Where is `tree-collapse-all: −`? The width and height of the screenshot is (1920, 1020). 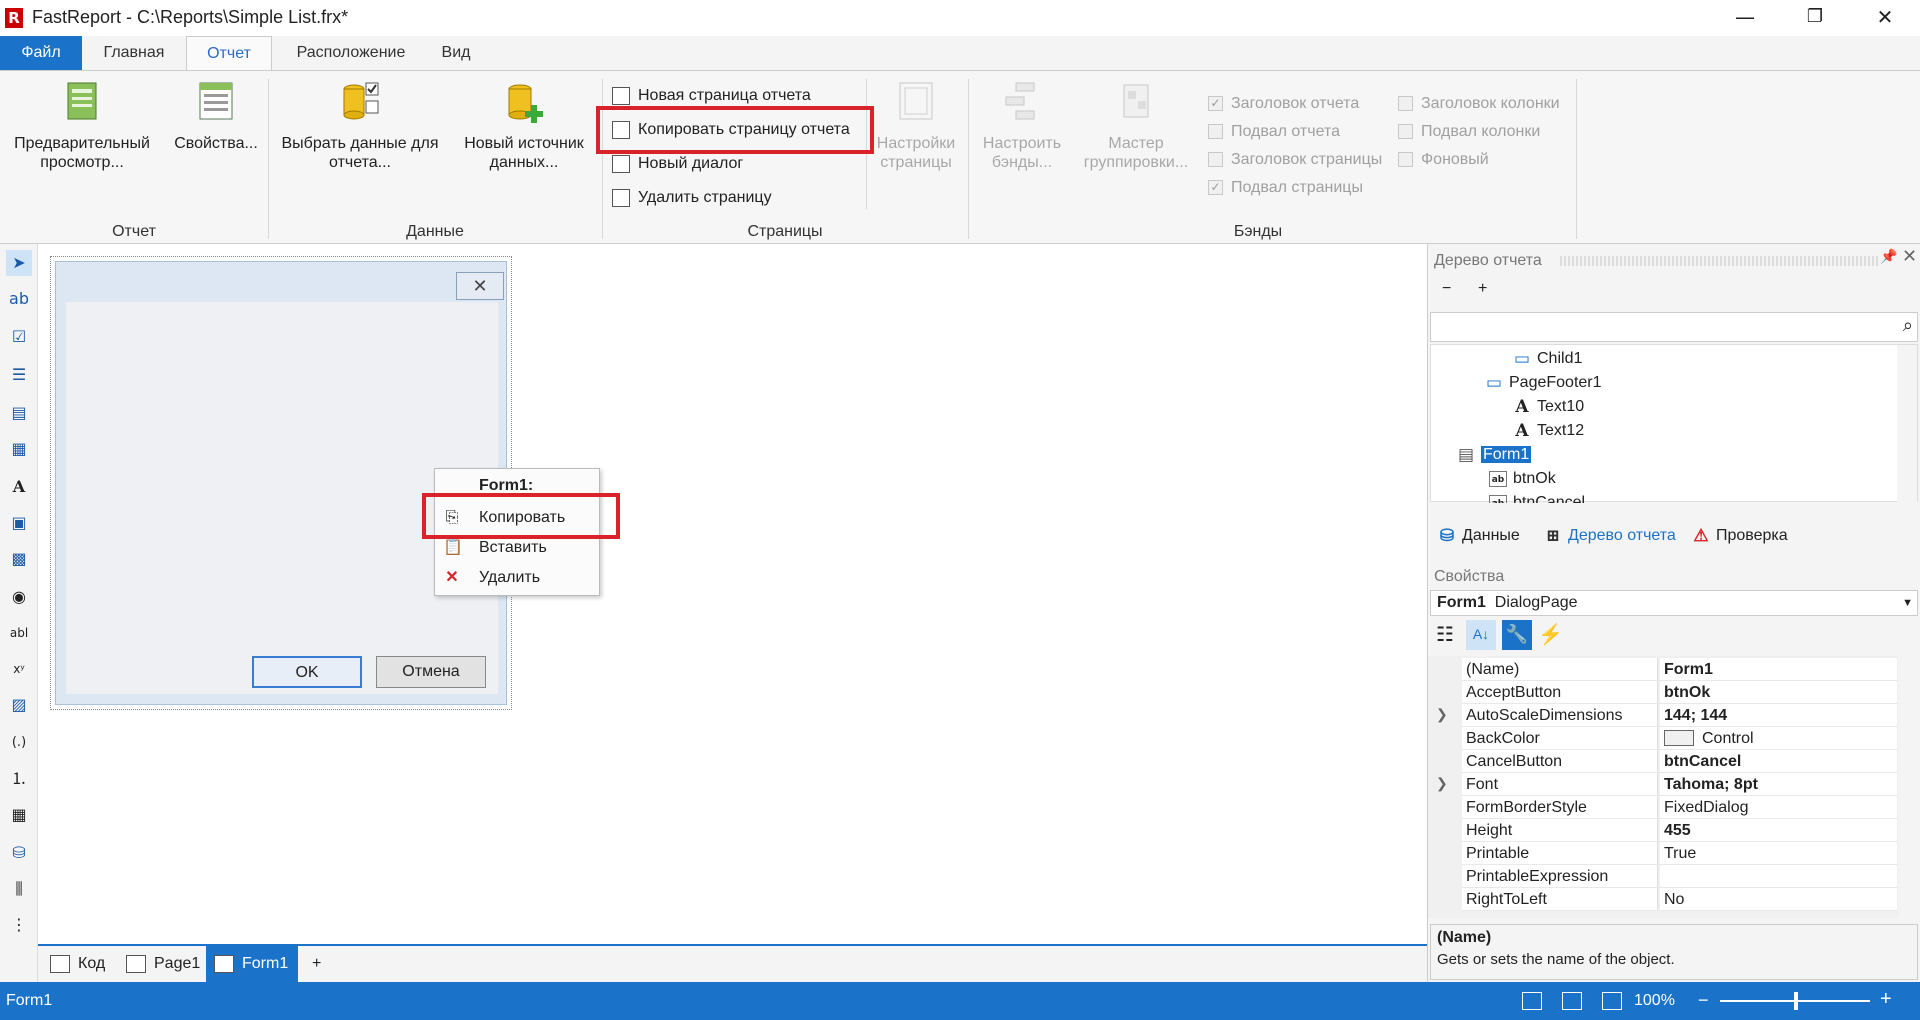
tree-collapse-all: − is located at coordinates (1446, 289).